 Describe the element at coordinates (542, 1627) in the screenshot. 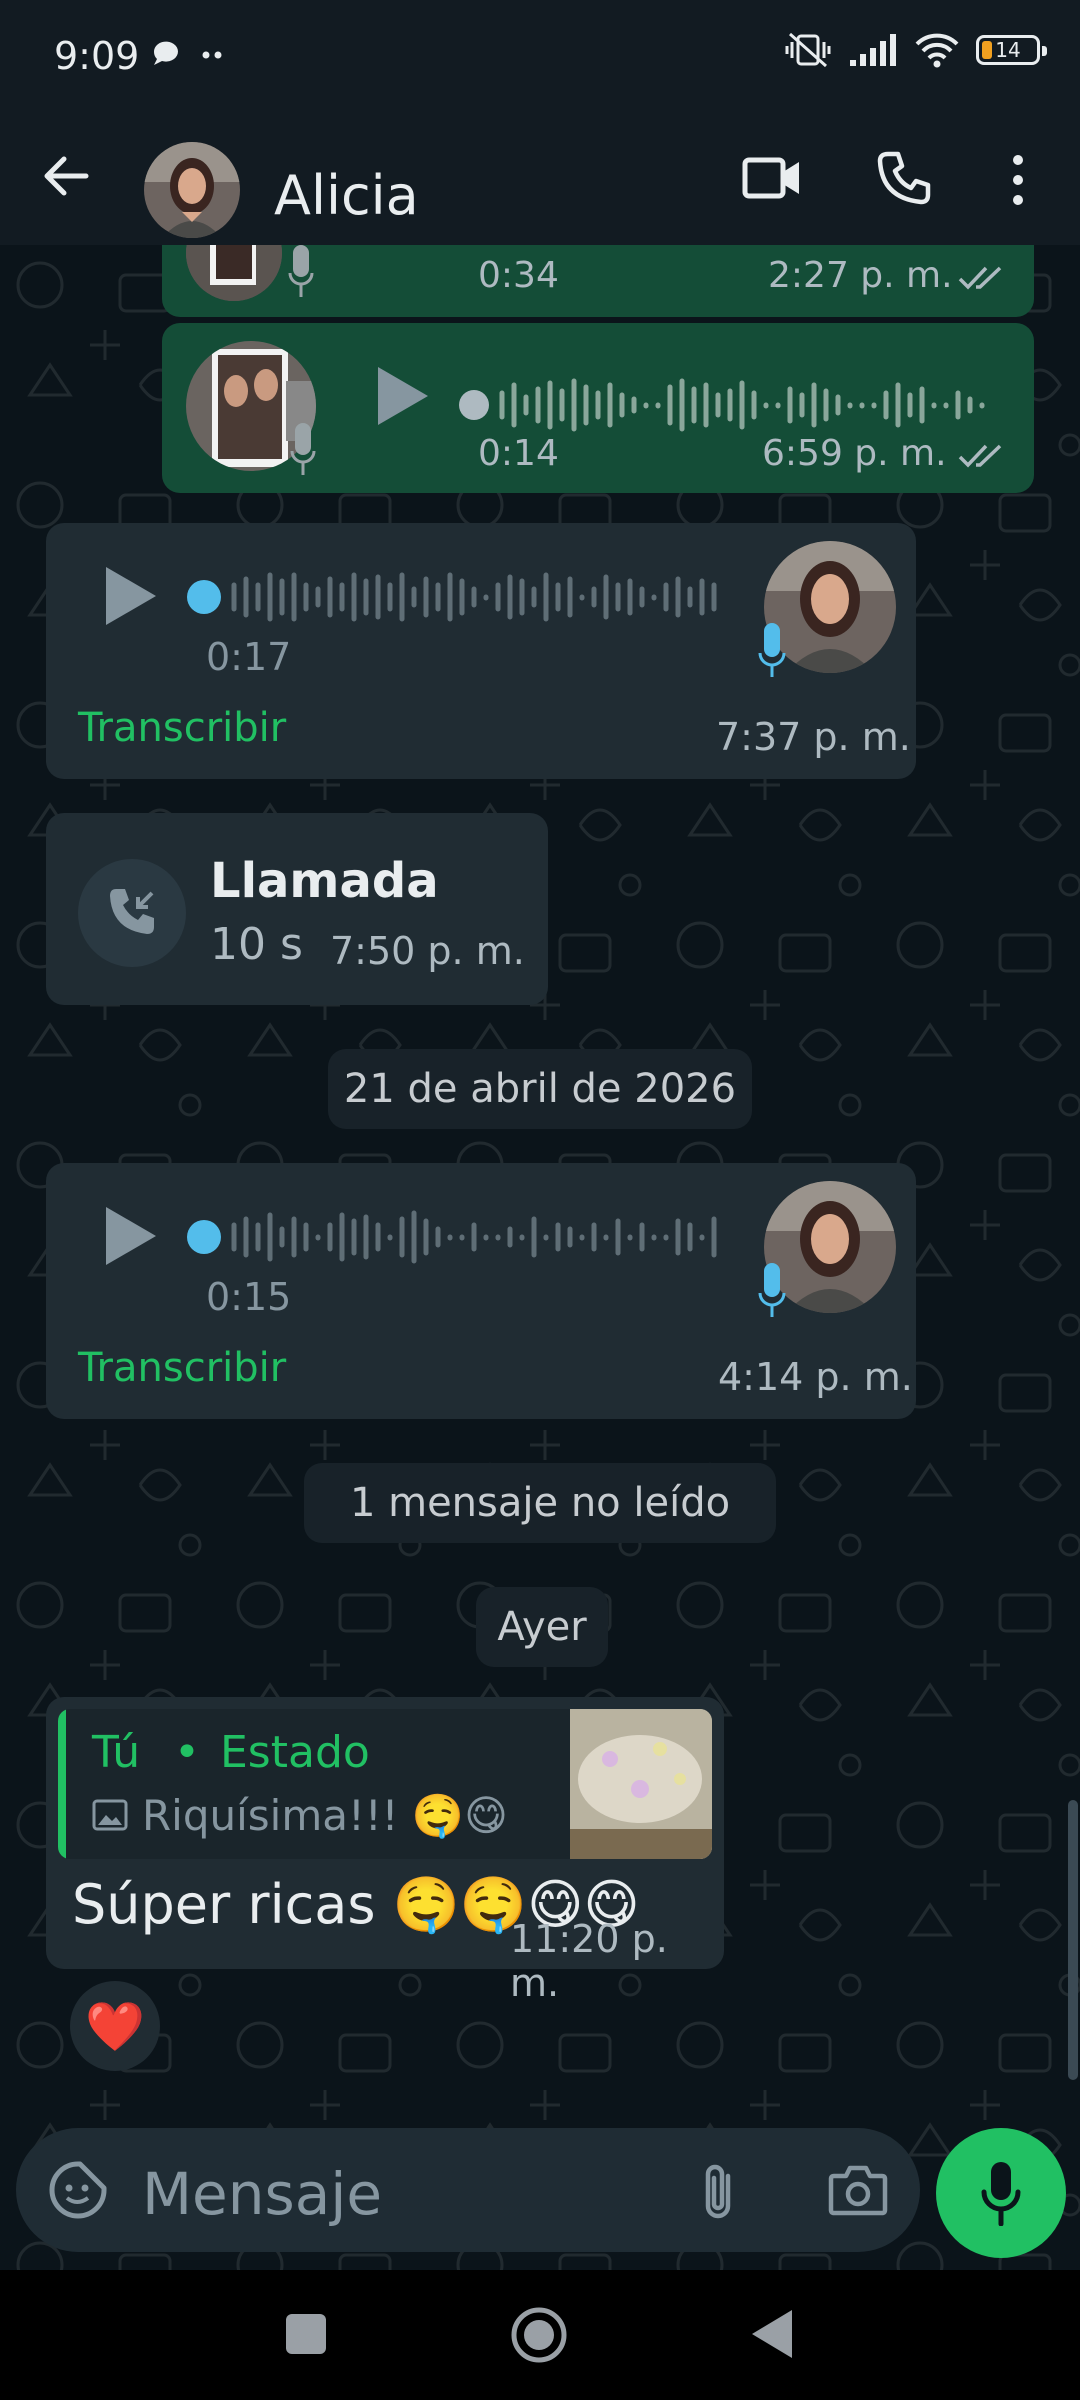

I see `day-divider: Ayer` at that location.